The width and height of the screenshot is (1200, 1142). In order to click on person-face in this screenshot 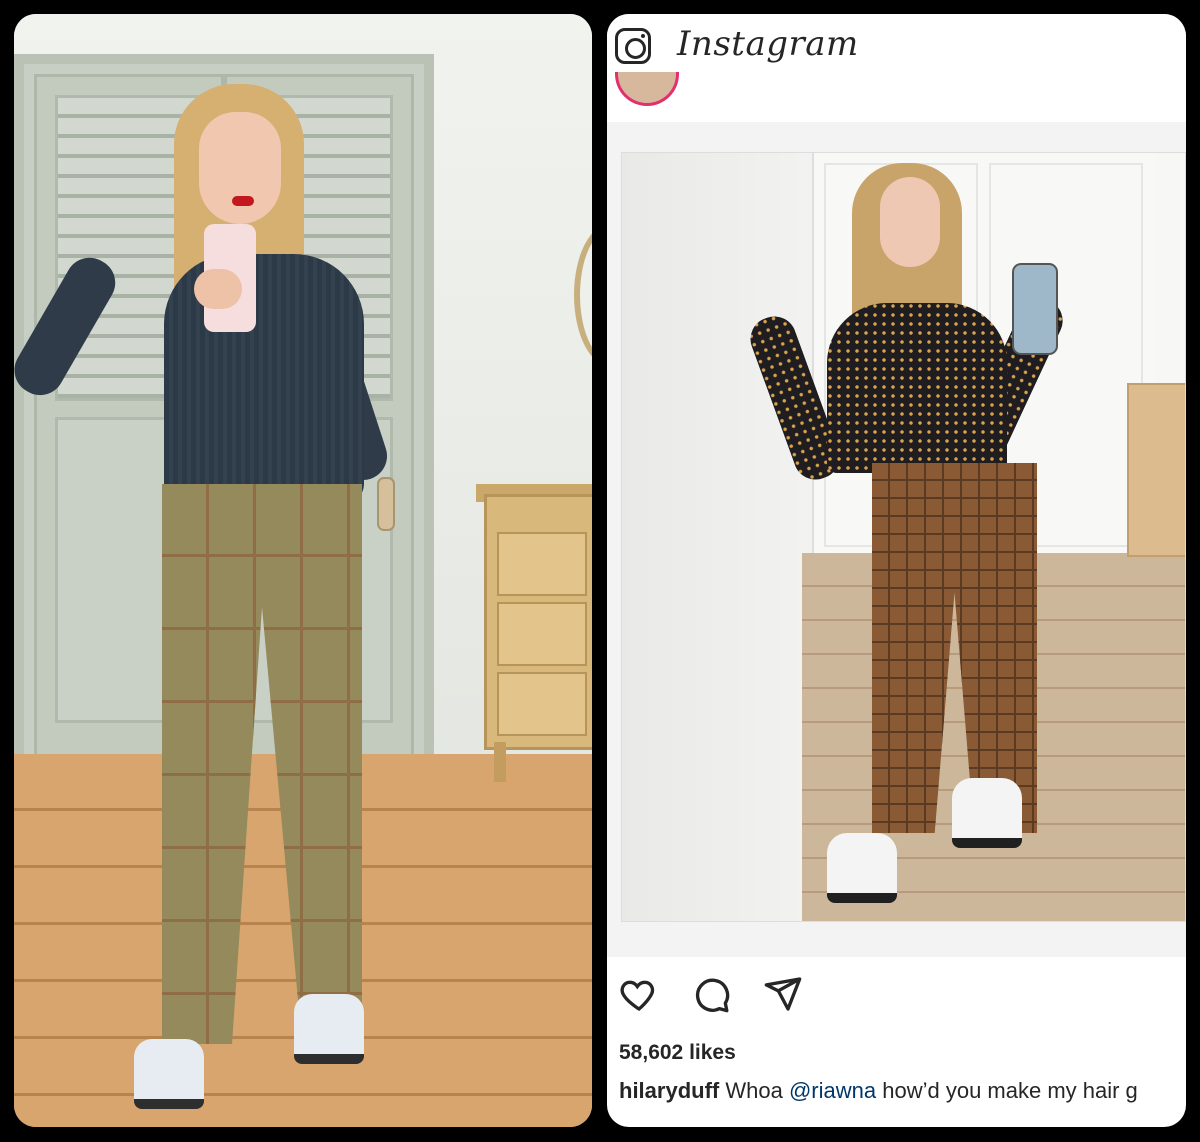, I will do `click(910, 222)`.